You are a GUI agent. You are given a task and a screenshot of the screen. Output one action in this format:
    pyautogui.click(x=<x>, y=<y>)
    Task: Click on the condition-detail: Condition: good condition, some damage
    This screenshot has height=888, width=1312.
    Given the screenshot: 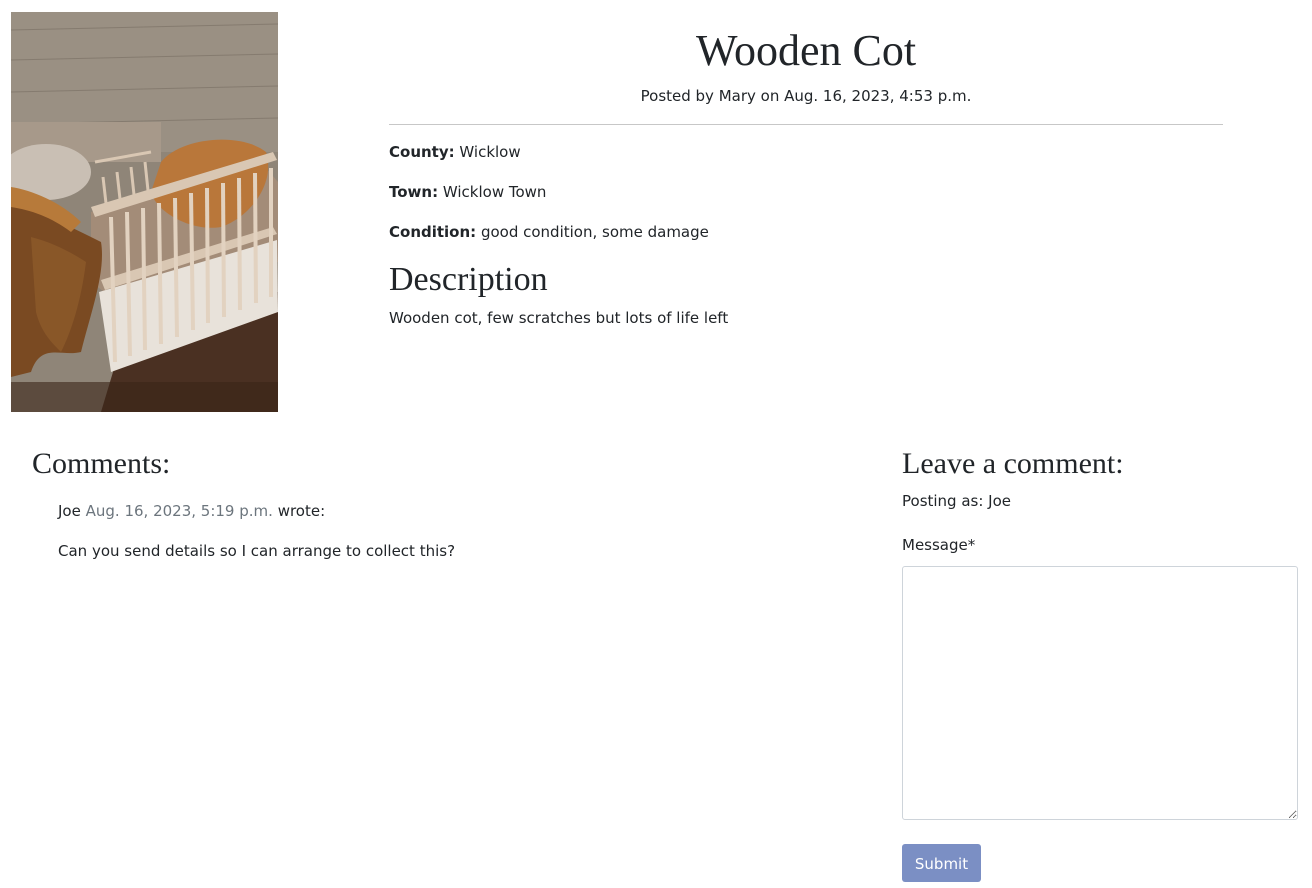 What is the action you would take?
    pyautogui.click(x=549, y=232)
    